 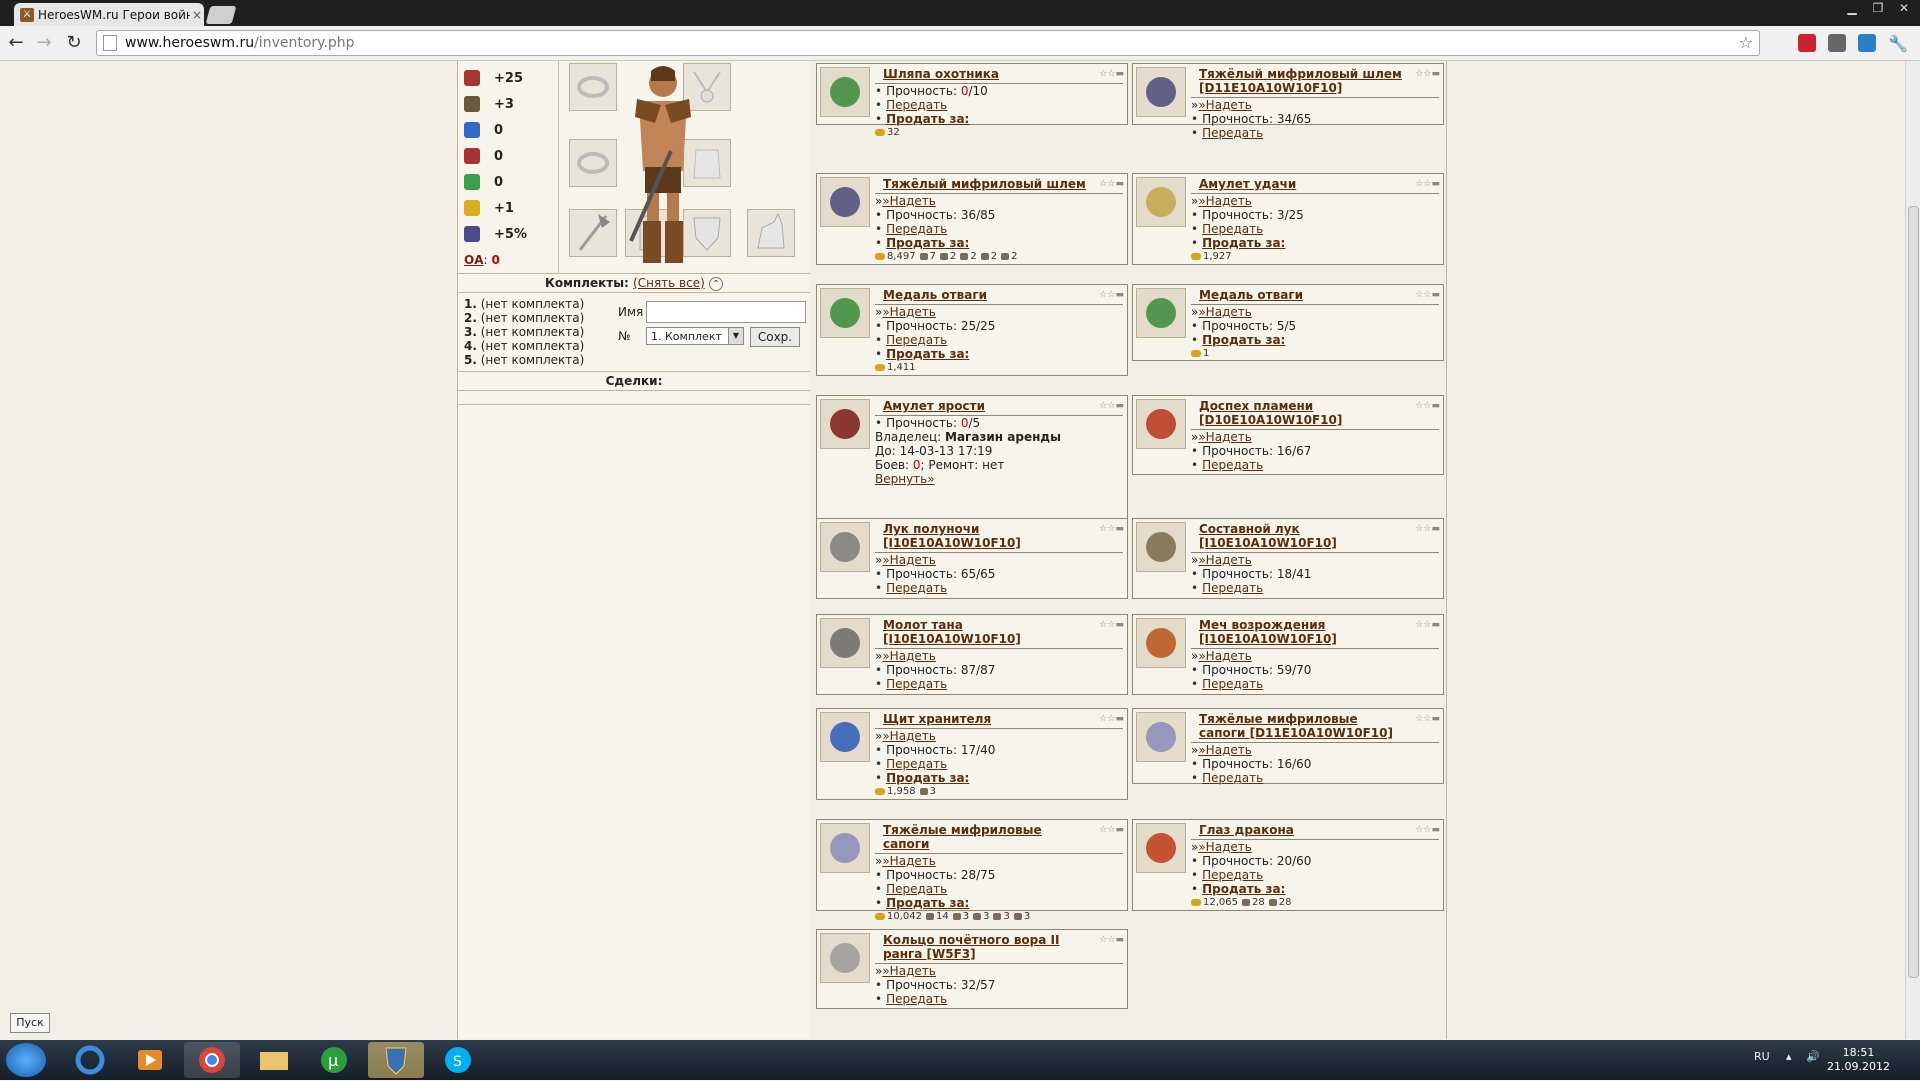 I want to click on back-icon: ←, so click(x=16, y=43).